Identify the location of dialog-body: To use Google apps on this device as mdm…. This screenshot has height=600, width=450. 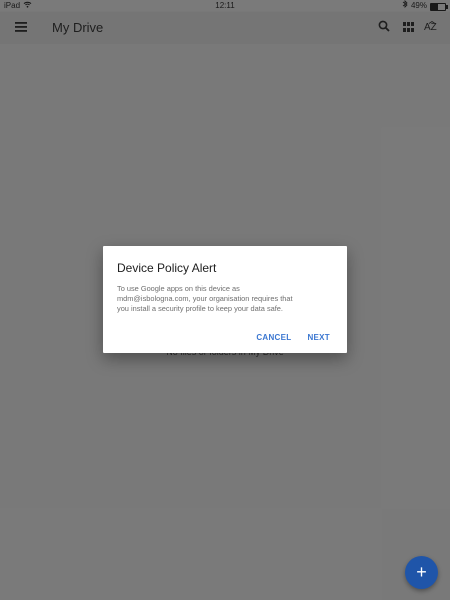
(227, 299).